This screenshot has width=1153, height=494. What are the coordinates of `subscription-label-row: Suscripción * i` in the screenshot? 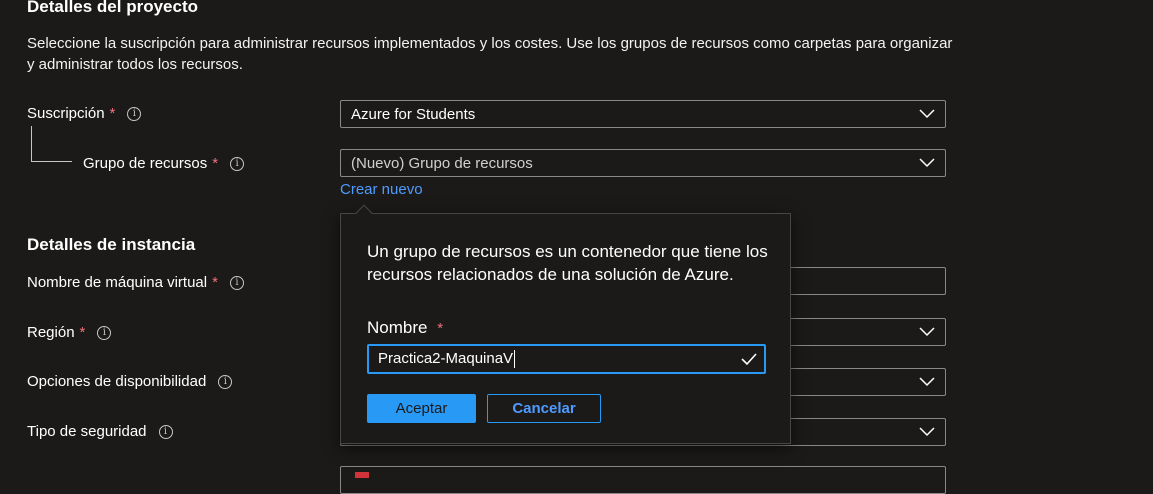 It's located at (84, 113).